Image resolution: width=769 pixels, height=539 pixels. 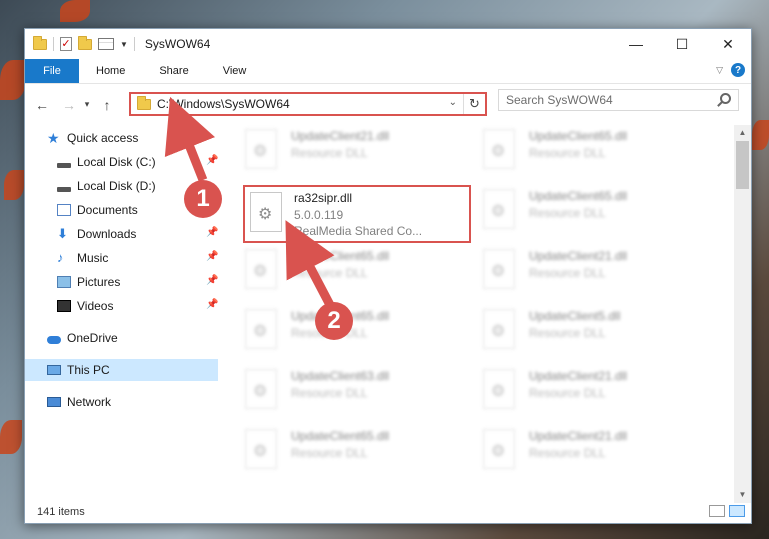 I want to click on nav-item-label: Documents, so click(x=107, y=210).